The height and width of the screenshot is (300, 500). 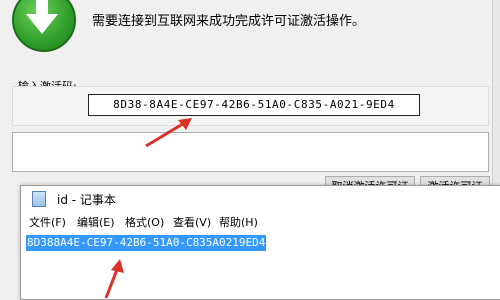 What do you see at coordinates (229, 21) in the screenshot?
I see `dialog-message: 需要连接到互联网来成功完成许可证激活操作。` at bounding box center [229, 21].